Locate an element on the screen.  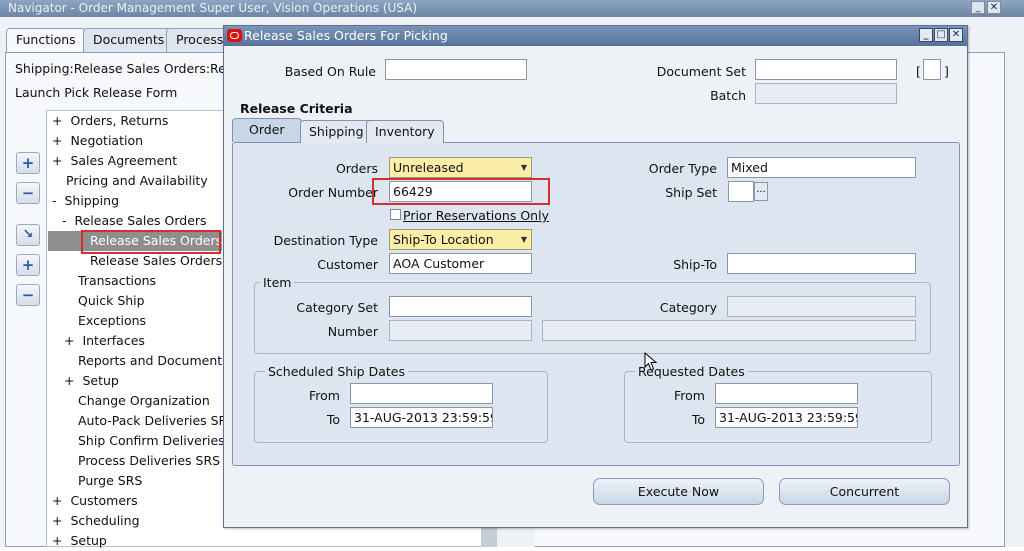
requested-from-field is located at coordinates (786, 393).